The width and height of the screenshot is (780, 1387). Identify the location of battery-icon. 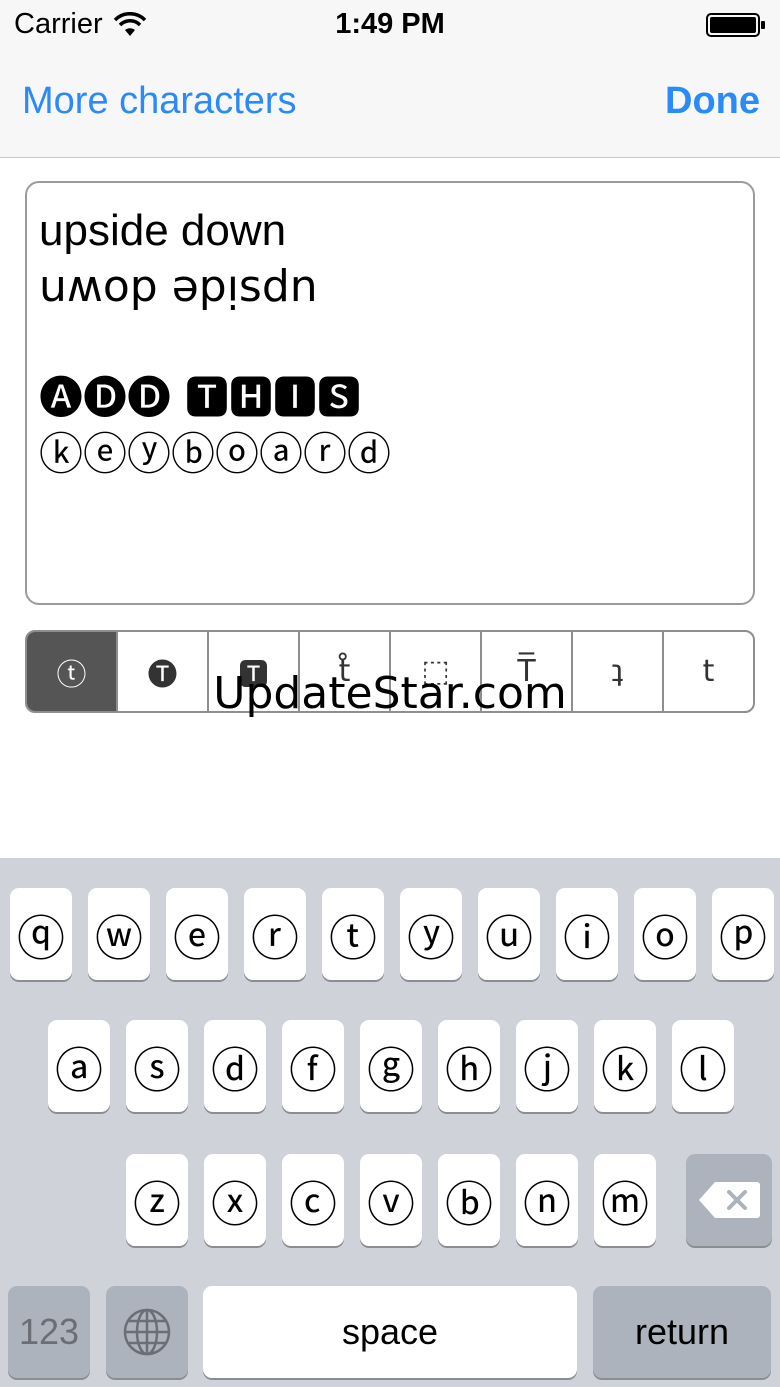
(735, 25).